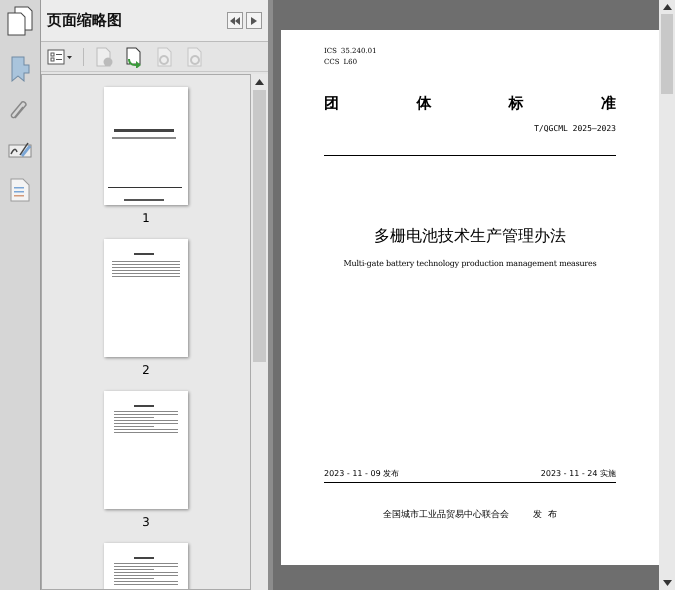  I want to click on panel-title: 页面缩略图, so click(85, 21).